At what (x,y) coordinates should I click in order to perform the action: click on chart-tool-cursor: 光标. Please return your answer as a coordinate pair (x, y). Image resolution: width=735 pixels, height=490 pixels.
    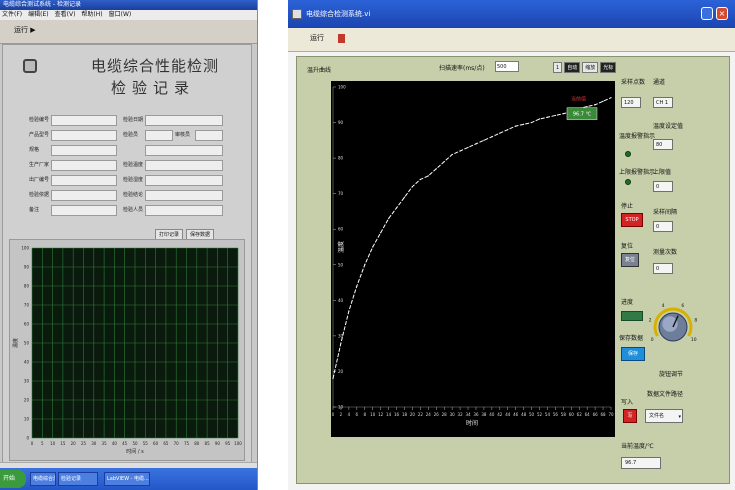
    Looking at the image, I should click on (608, 67).